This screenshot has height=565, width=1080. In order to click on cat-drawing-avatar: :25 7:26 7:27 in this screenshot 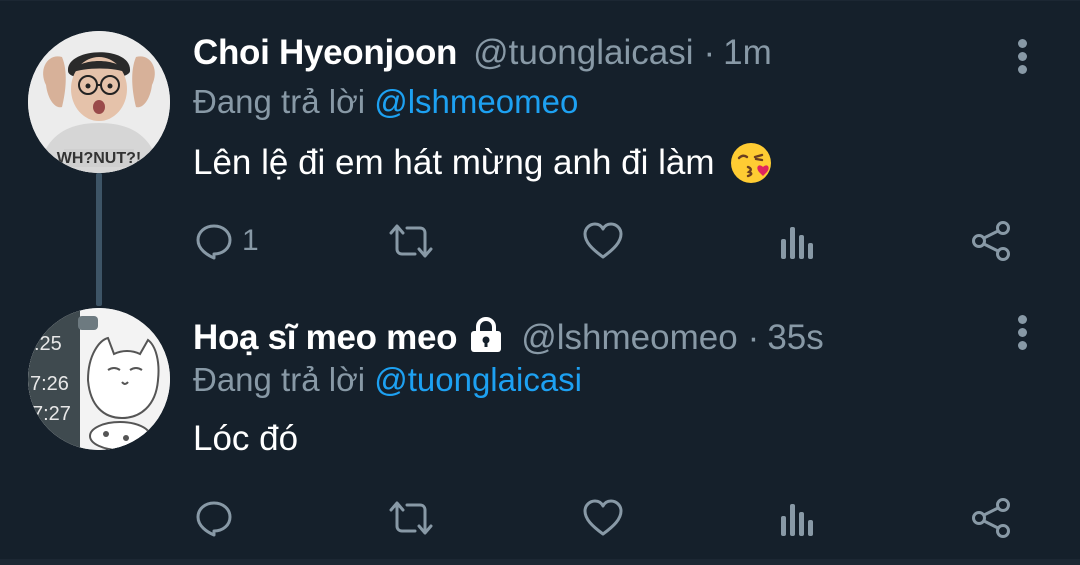, I will do `click(99, 379)`.